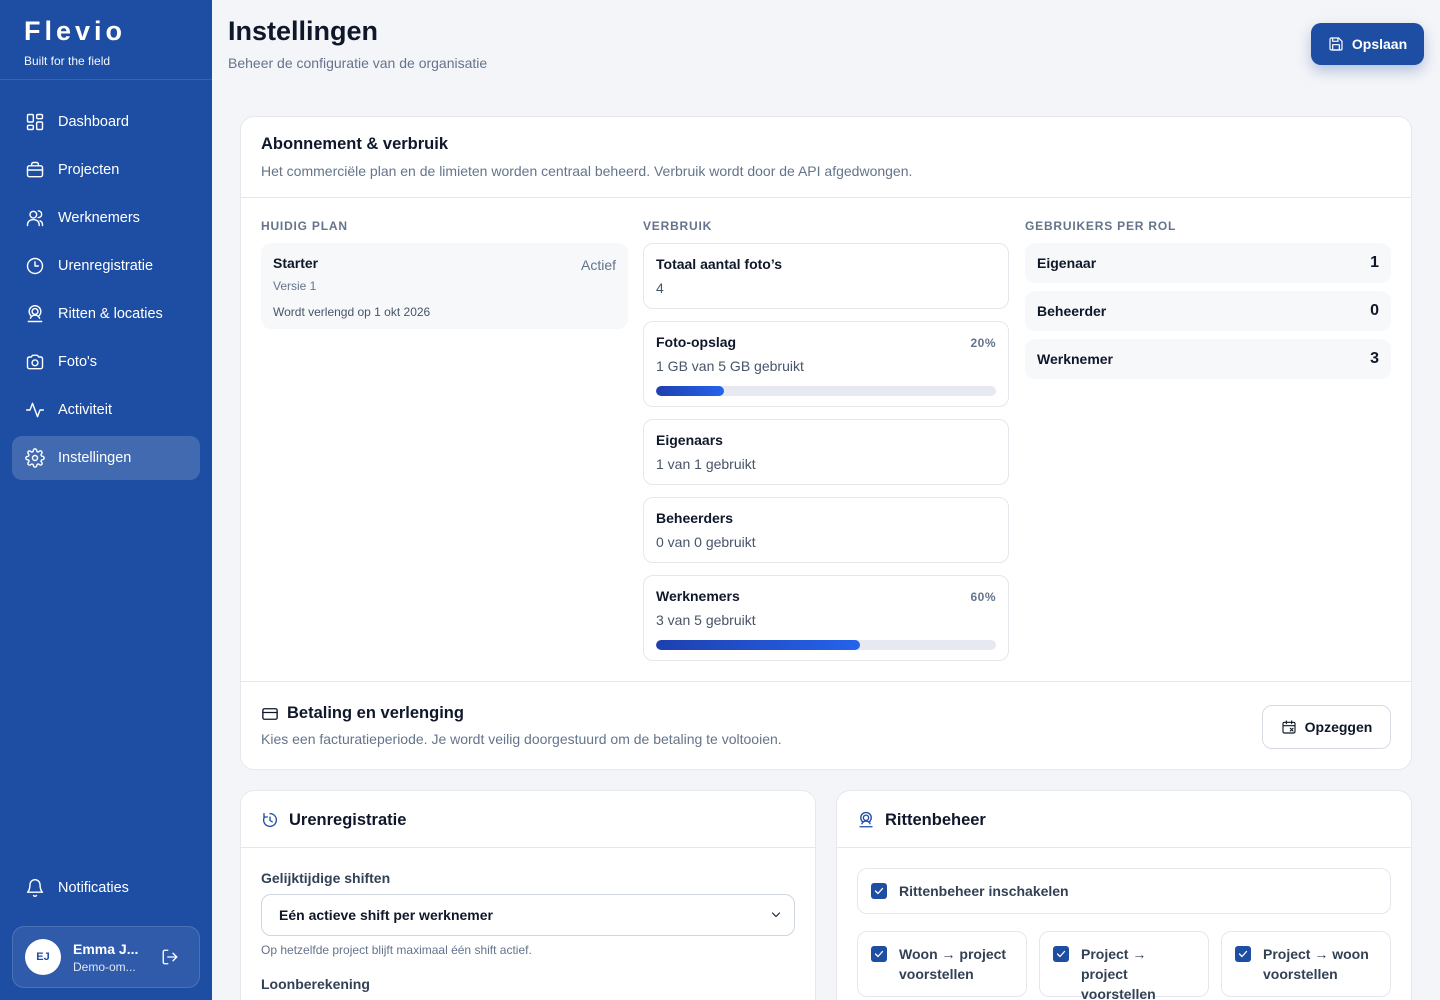 This screenshot has width=1440, height=1000. I want to click on sidebar-item-label: Ritten & locaties, so click(110, 314).